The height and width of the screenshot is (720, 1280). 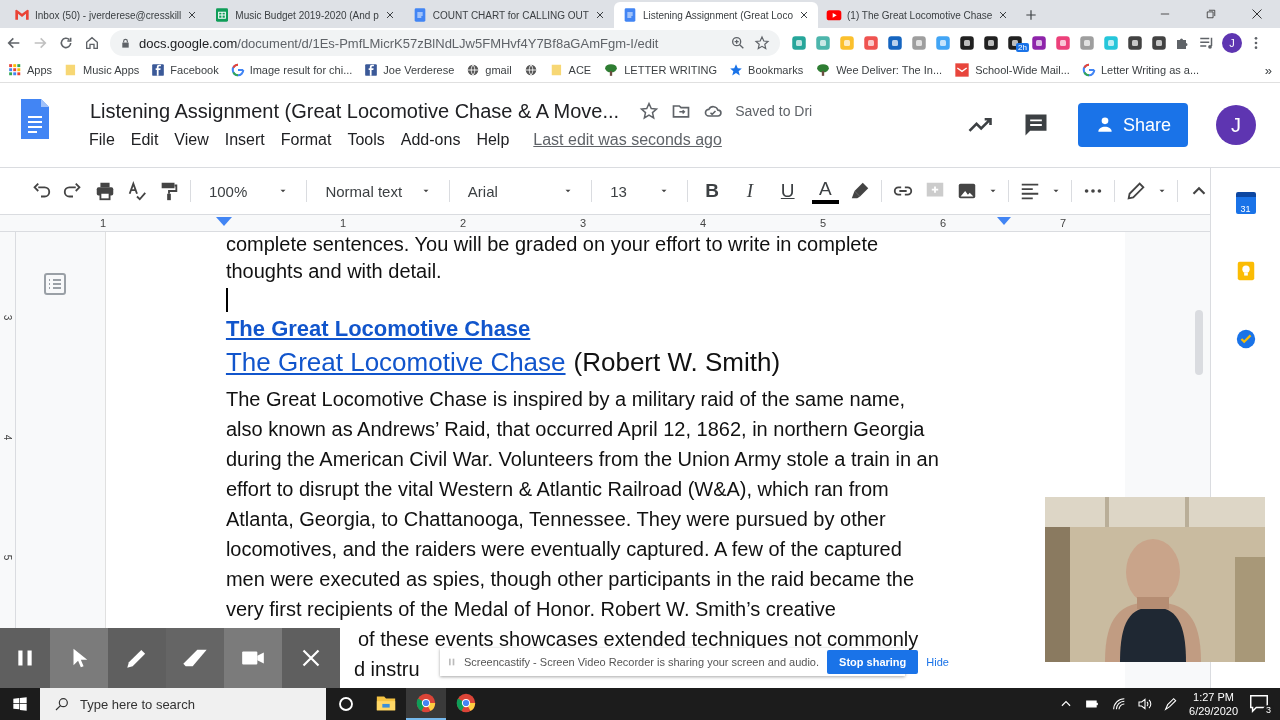 What do you see at coordinates (409, 70) in the screenshot?
I see `bookmark: Joe Verderese` at bounding box center [409, 70].